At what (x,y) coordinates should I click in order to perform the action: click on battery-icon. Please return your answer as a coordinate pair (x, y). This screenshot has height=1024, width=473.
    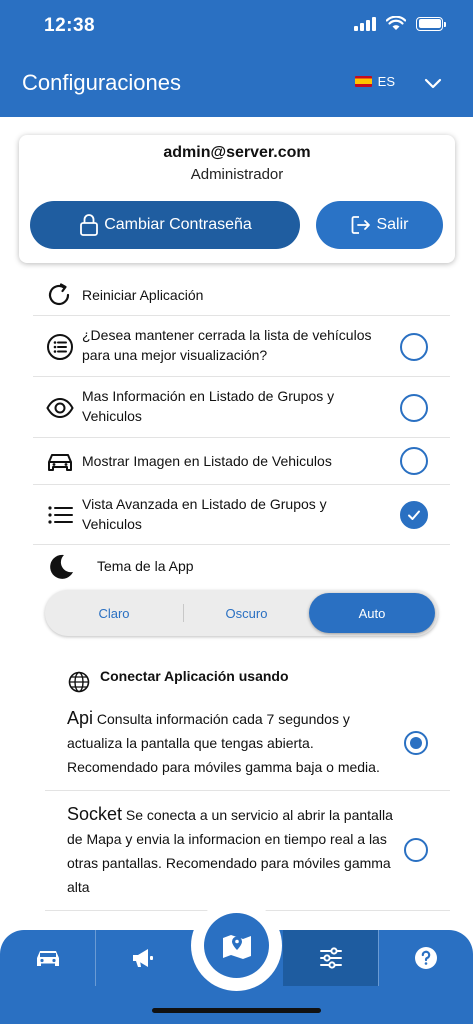
    Looking at the image, I should click on (431, 23).